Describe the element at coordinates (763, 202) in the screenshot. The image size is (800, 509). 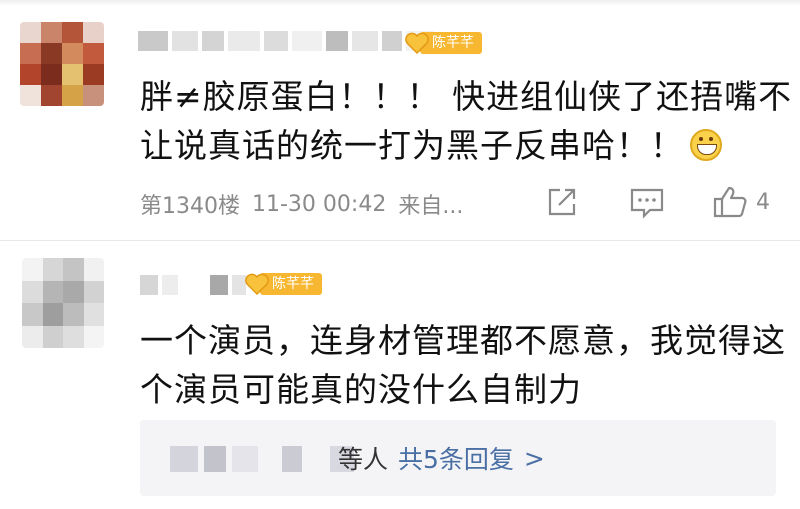
I see `like-count: 4` at that location.